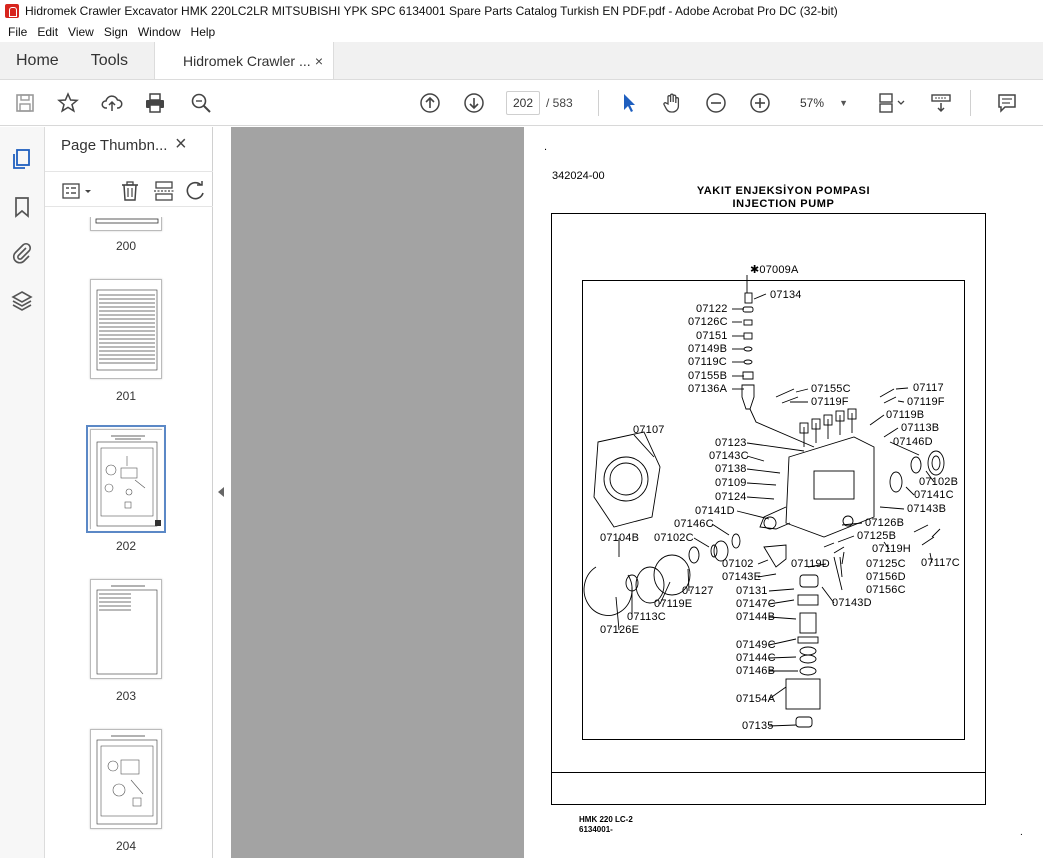  Describe the element at coordinates (940, 563) in the screenshot. I see `part-label: 07117C` at that location.